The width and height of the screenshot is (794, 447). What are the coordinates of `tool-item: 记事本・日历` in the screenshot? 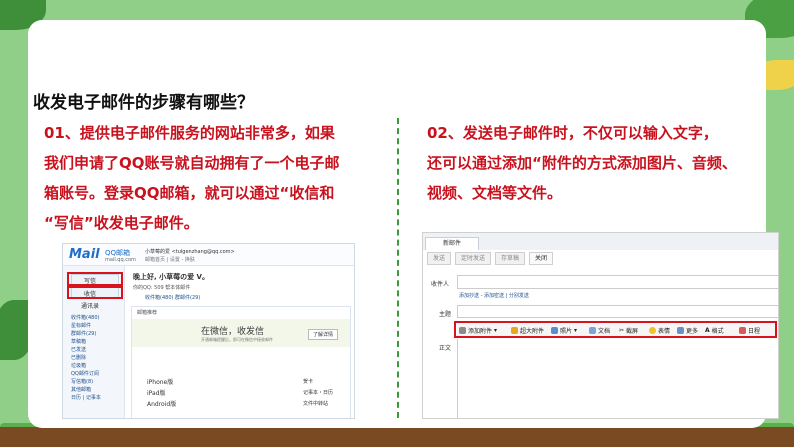 It's located at (318, 393).